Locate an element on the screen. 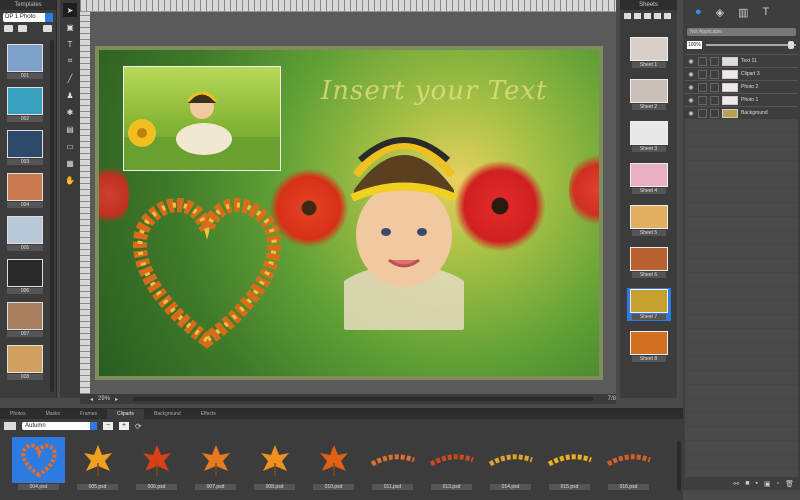  template-thumbnail: 005 is located at coordinates (25, 233).